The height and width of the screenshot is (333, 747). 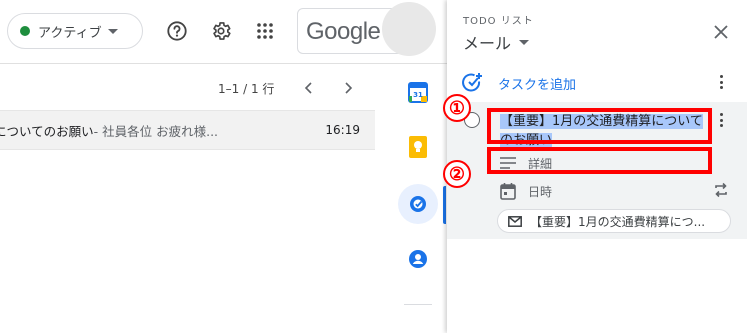 I want to click on add-task-row: タスクを追加, so click(x=597, y=83).